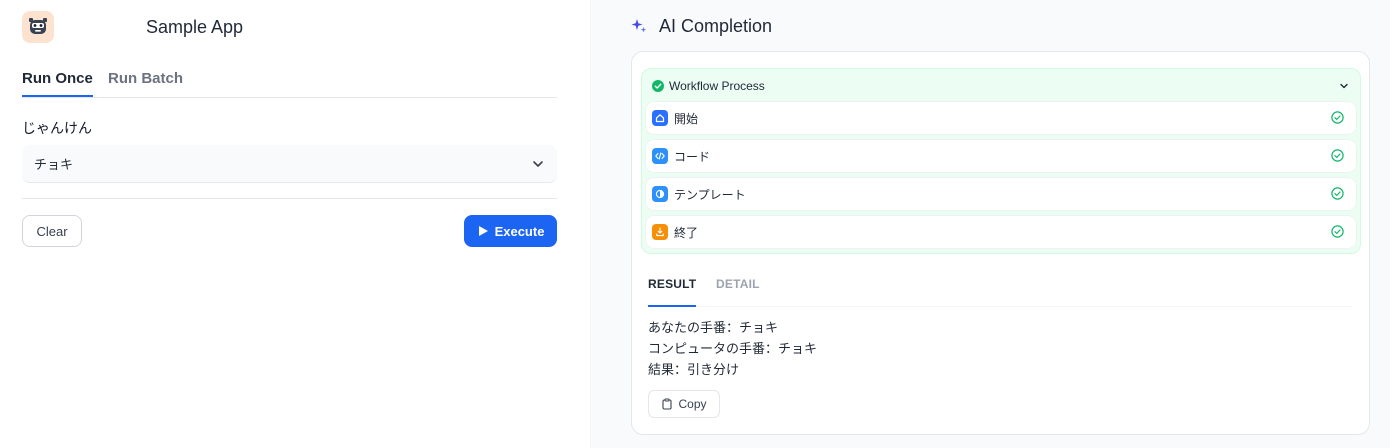  I want to click on app-logo, so click(38, 27).